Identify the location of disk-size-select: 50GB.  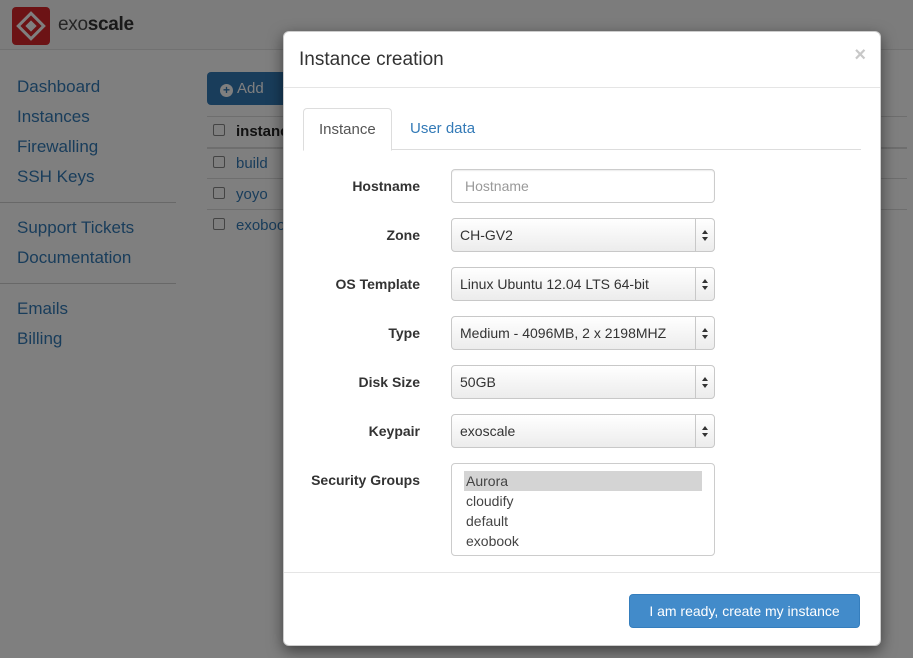
(583, 382).